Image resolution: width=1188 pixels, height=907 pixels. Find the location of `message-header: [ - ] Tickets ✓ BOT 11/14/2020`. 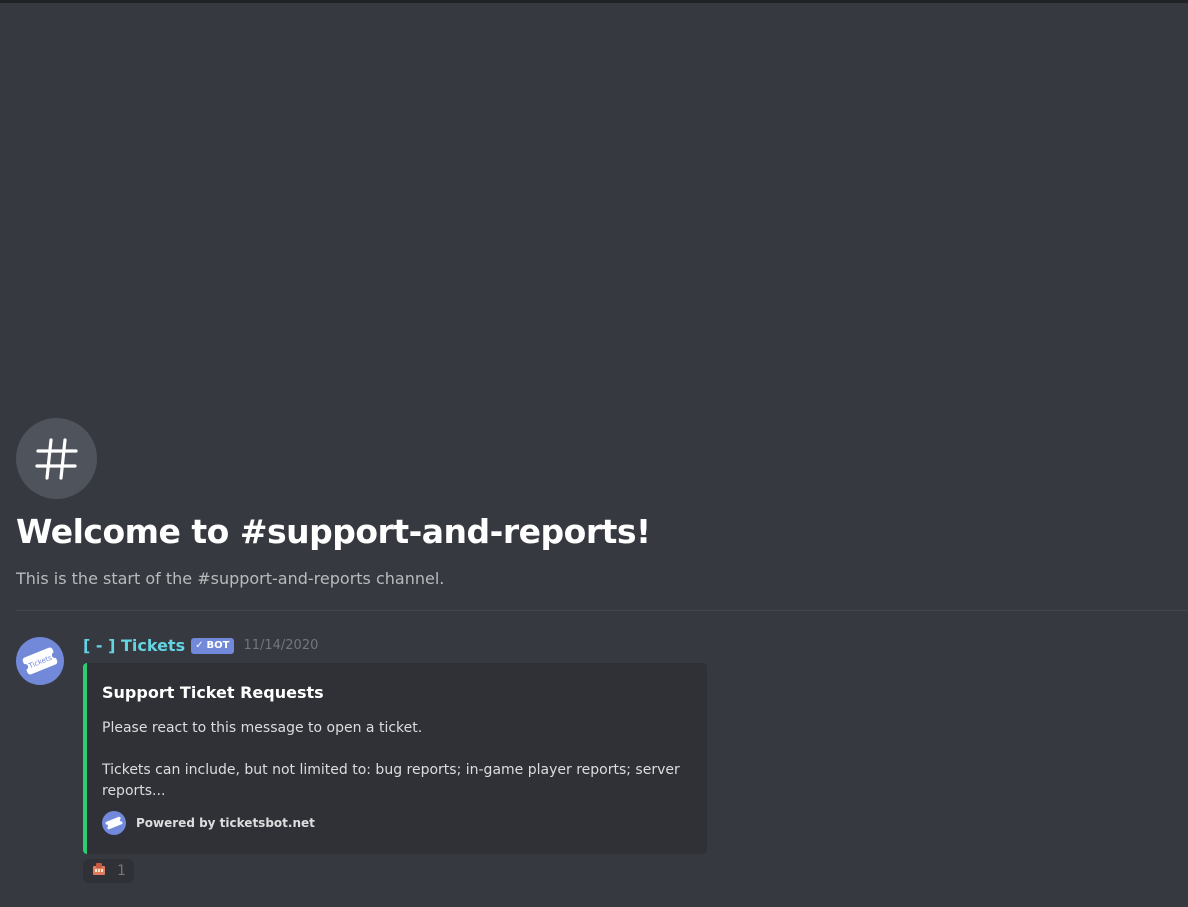

message-header: [ - ] Tickets ✓ BOT 11/14/2020 is located at coordinates (200, 645).